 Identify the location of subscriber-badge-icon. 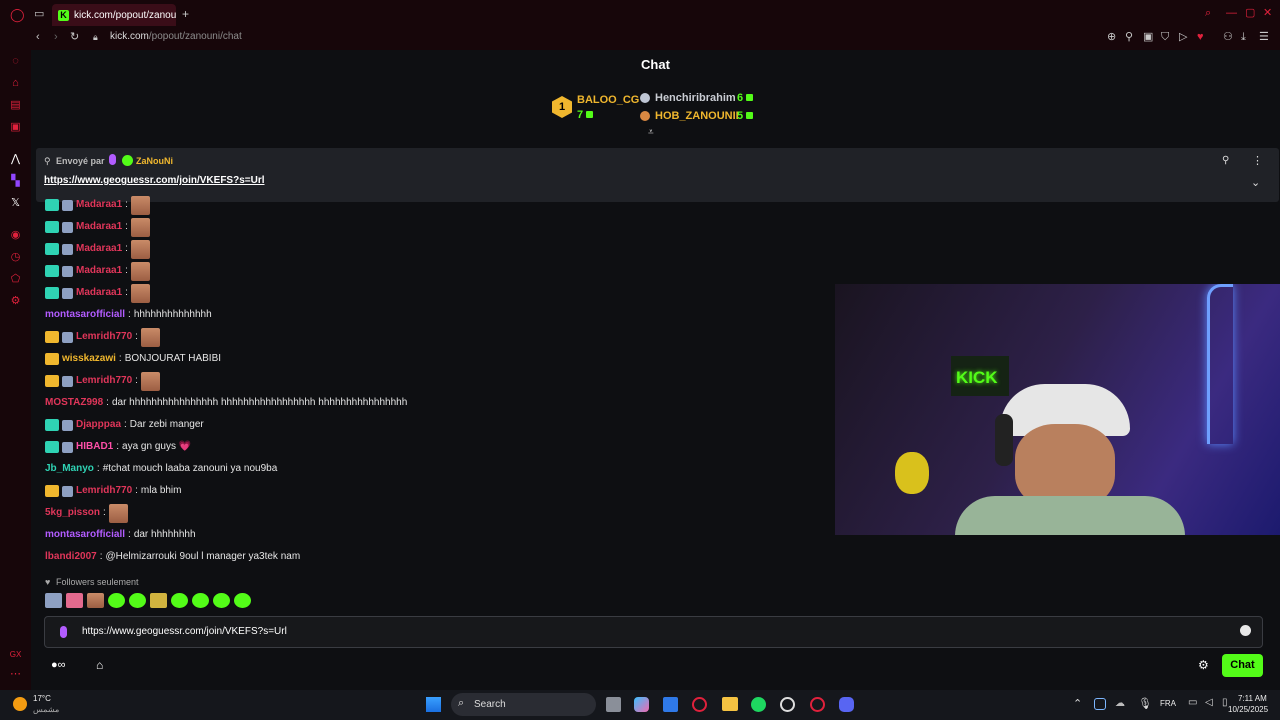
(52, 447).